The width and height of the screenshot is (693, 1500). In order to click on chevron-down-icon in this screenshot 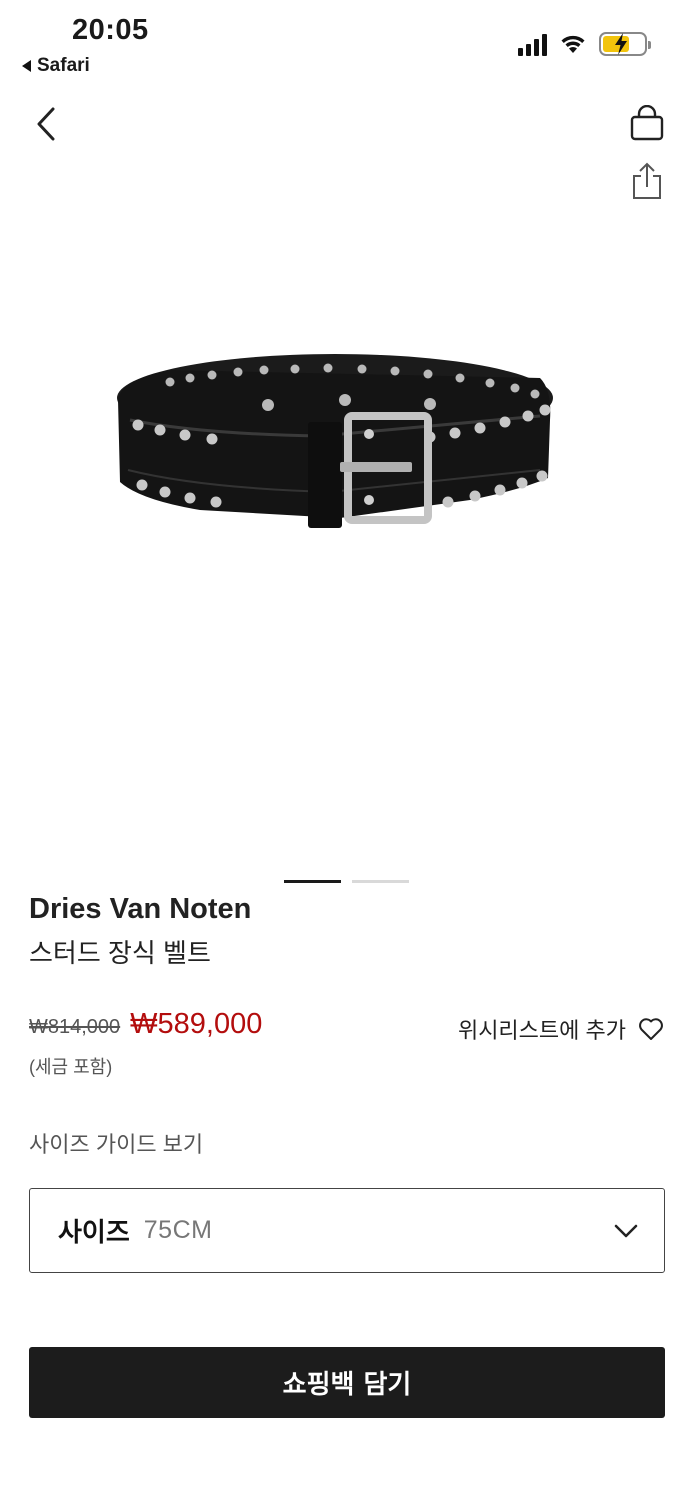, I will do `click(626, 1231)`.